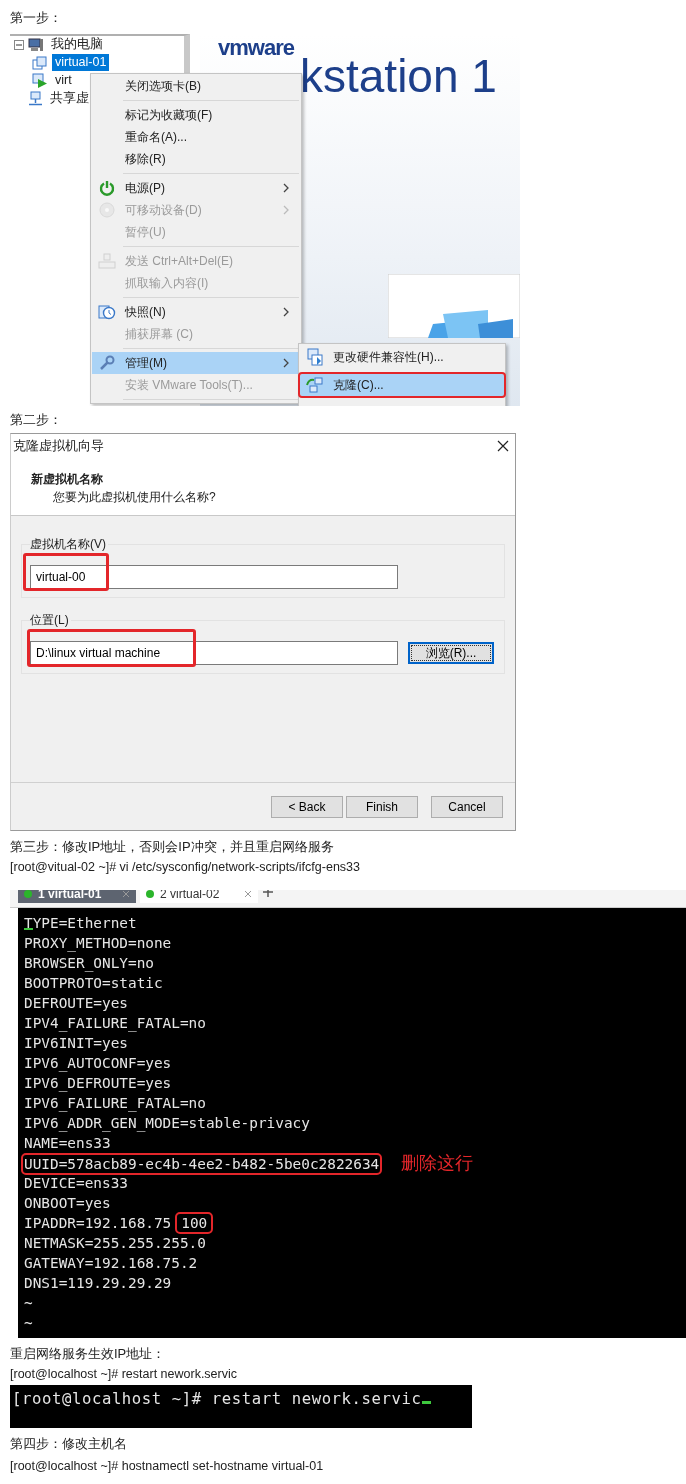 The image size is (686, 1484). I want to click on tree-item: virt, so click(63, 80).